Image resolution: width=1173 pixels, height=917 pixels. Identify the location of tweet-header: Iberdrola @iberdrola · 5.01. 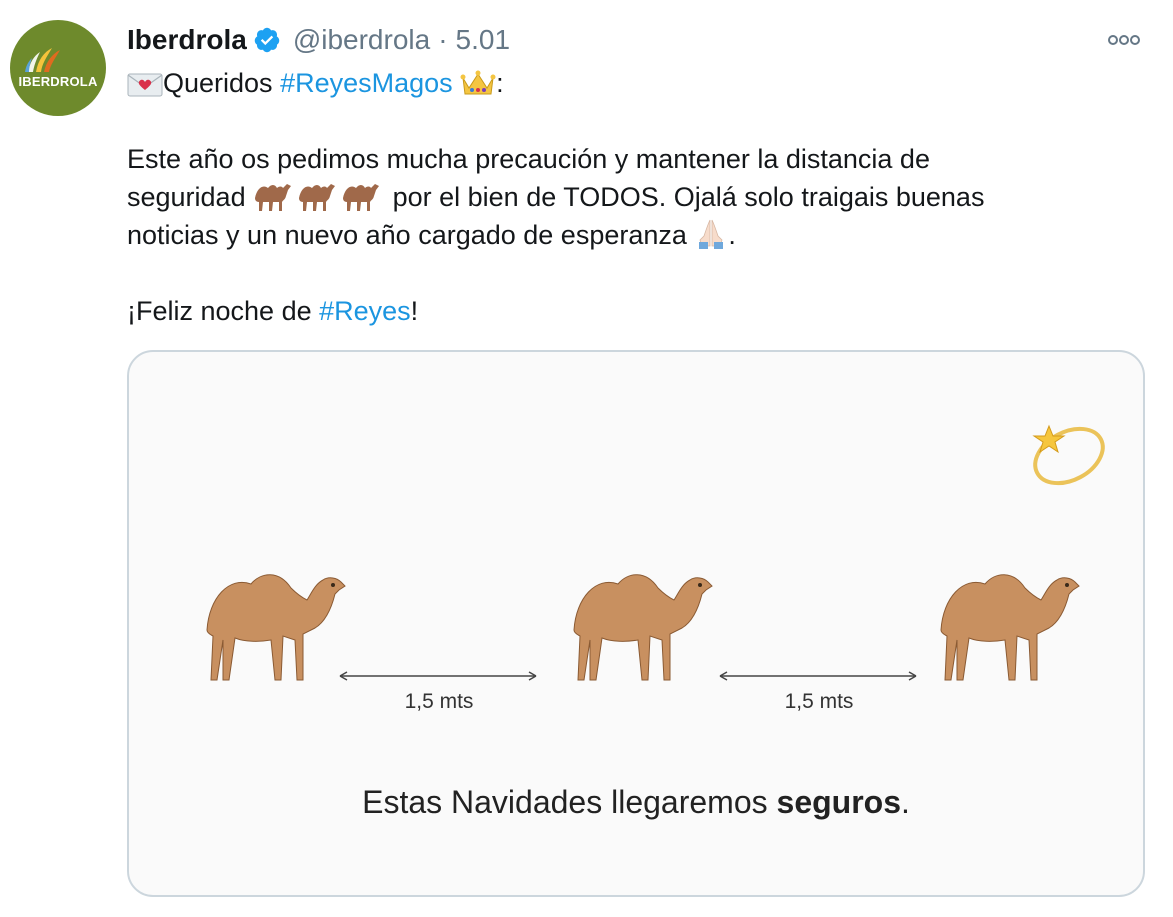
(318, 40).